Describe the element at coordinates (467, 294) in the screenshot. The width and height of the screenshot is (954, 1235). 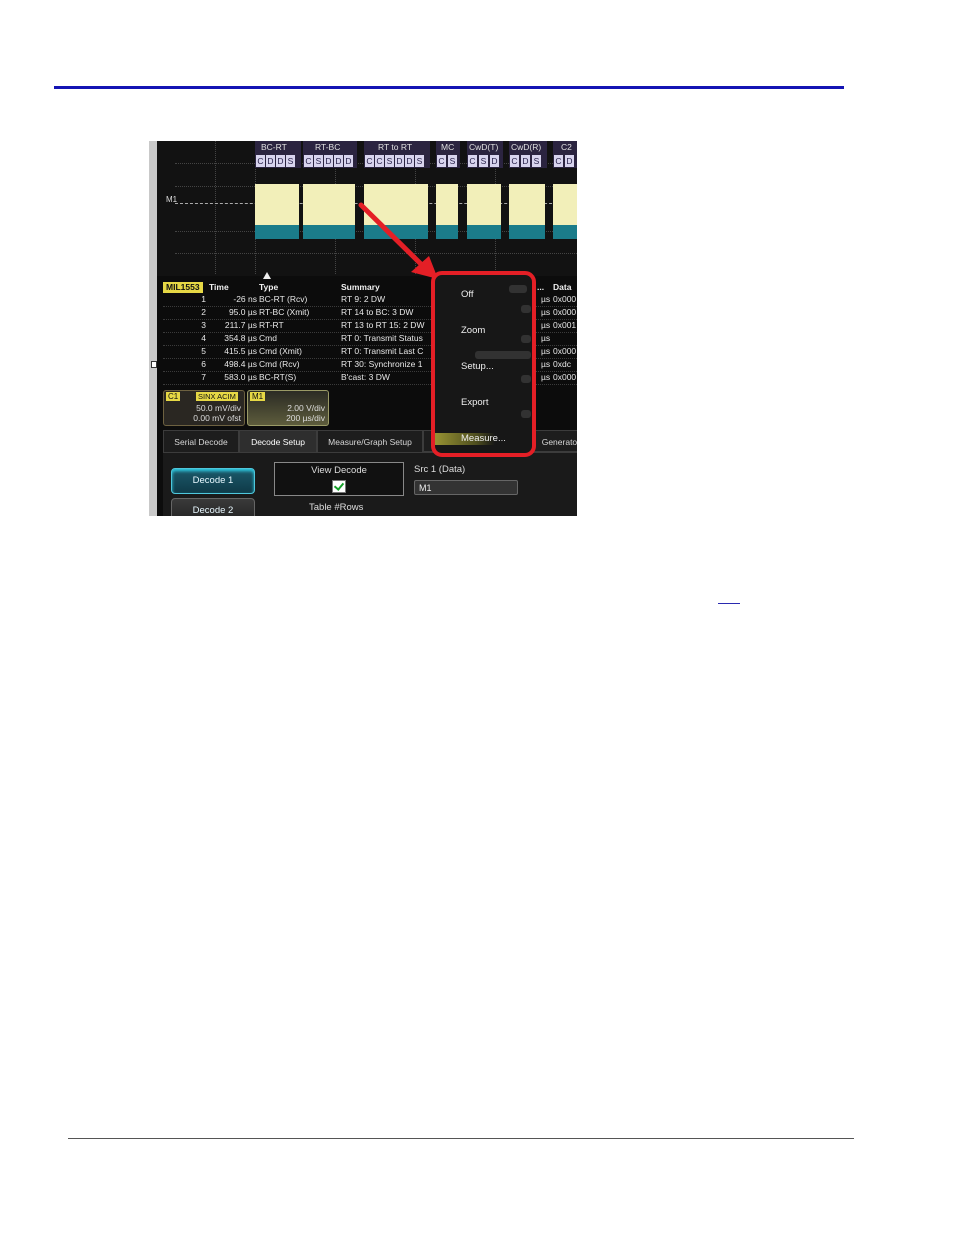
I see `menu-item-off: Off` at that location.